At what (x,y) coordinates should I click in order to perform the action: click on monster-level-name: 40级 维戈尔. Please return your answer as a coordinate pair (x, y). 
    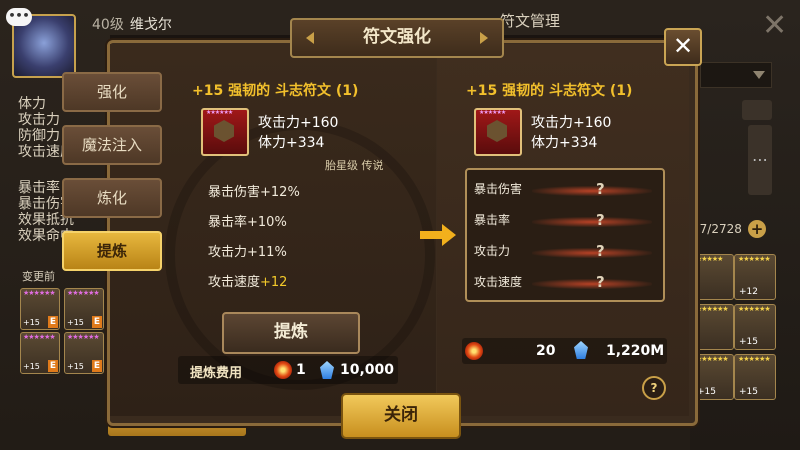
    Looking at the image, I should click on (132, 24).